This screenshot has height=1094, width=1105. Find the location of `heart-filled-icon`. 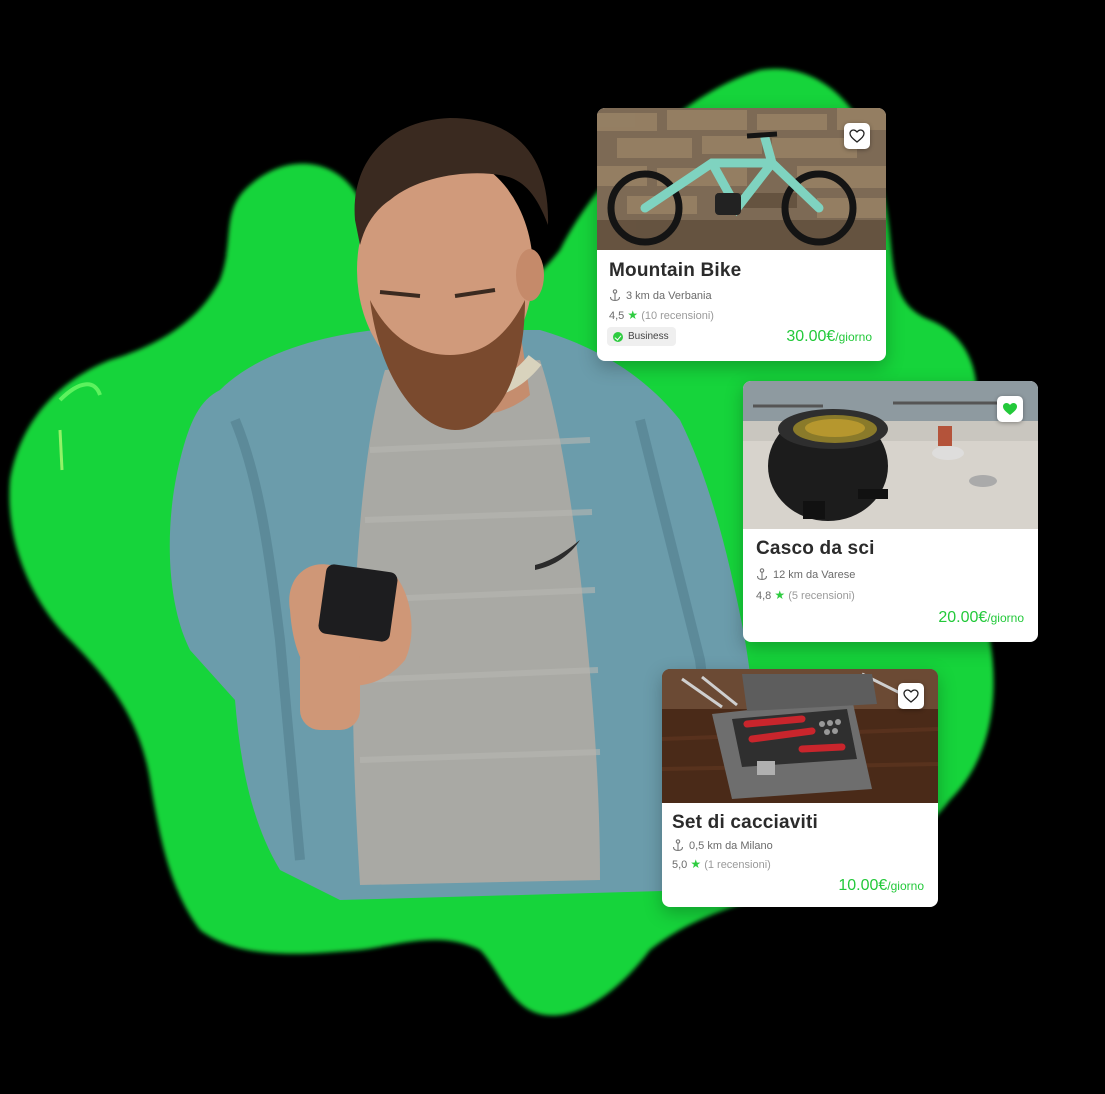

heart-filled-icon is located at coordinates (1010, 409).